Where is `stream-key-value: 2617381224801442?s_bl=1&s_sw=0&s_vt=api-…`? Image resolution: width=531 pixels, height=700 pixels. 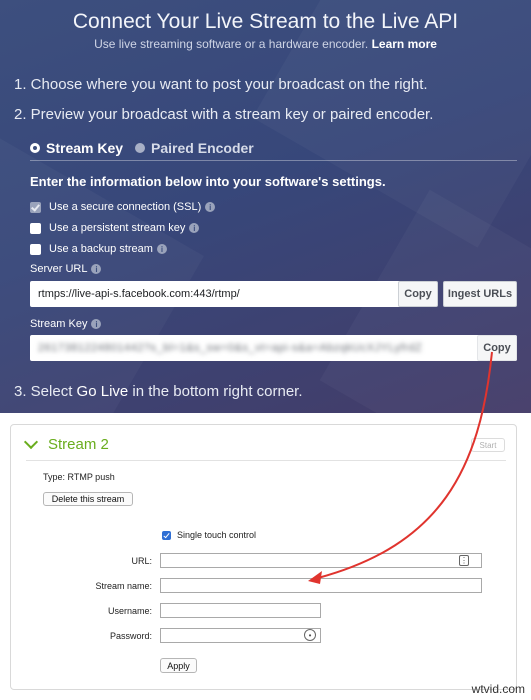 stream-key-value: 2617381224801442?s_bl=1&s_sw=0&s_vt=api-… is located at coordinates (230, 348).